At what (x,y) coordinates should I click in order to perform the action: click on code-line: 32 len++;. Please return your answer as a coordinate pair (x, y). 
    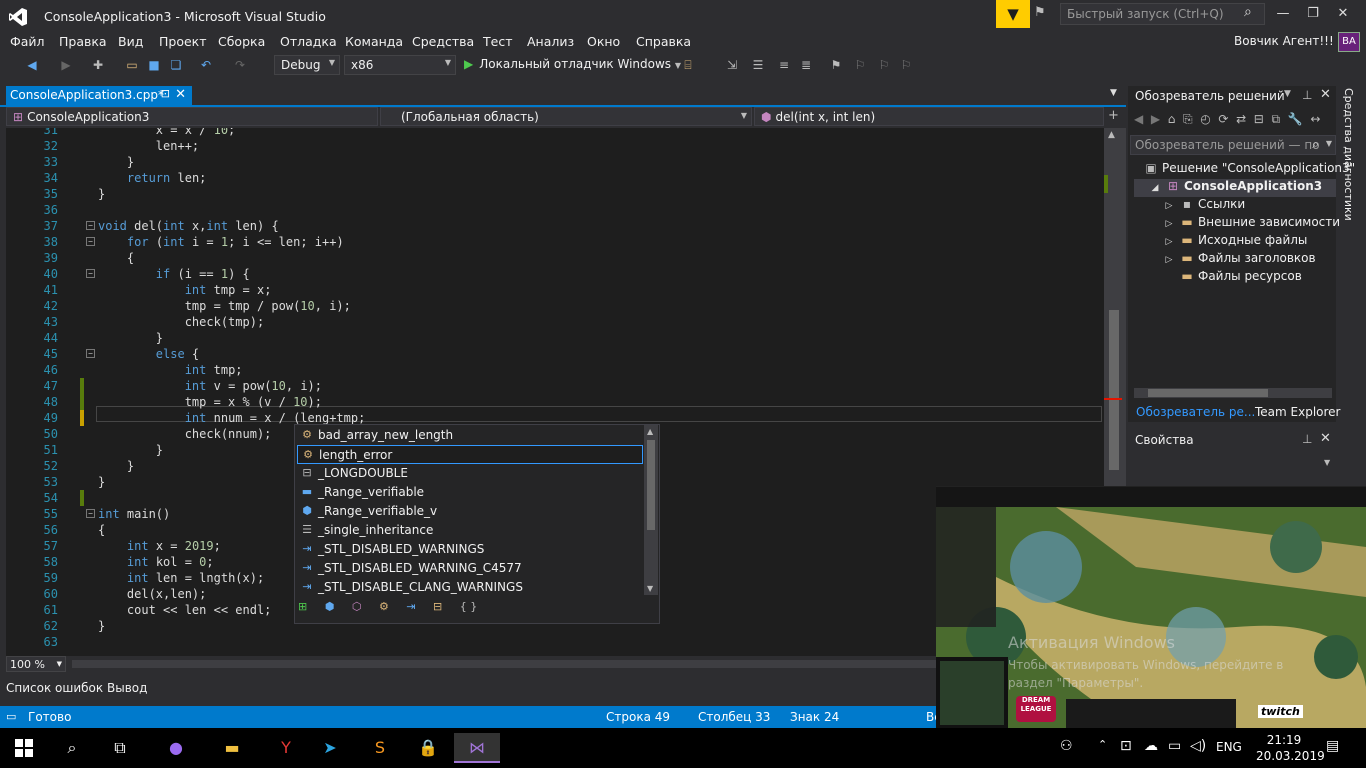
    Looking at the image, I should click on (555, 146).